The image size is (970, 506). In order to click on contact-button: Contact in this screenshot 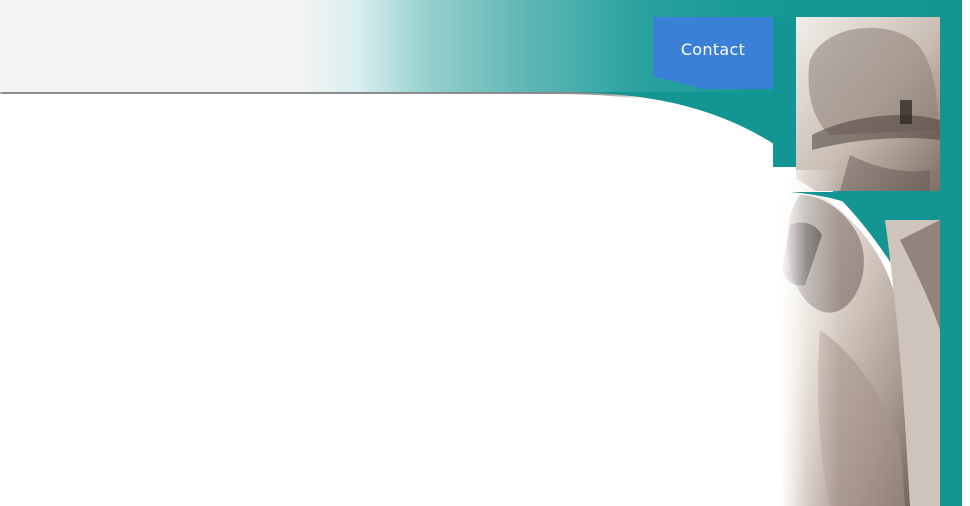, I will do `click(713, 53)`.